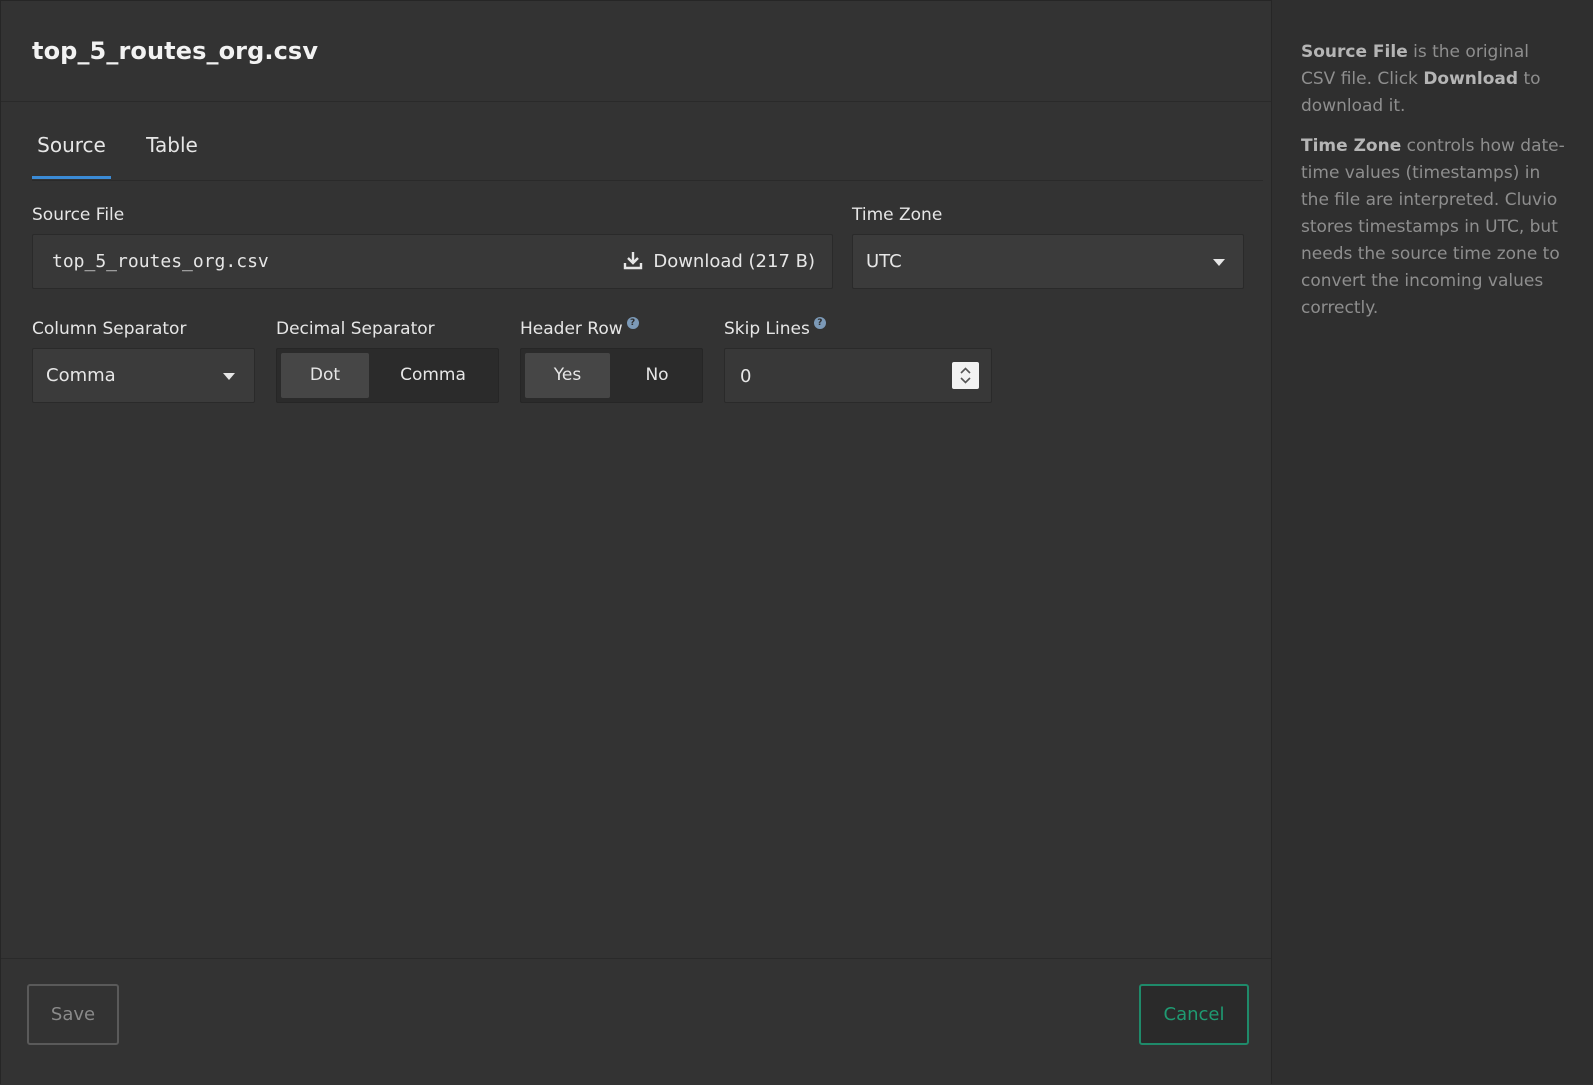 The image size is (1593, 1085). Describe the element at coordinates (858, 375) in the screenshot. I see `skip-lines-input: 0` at that location.